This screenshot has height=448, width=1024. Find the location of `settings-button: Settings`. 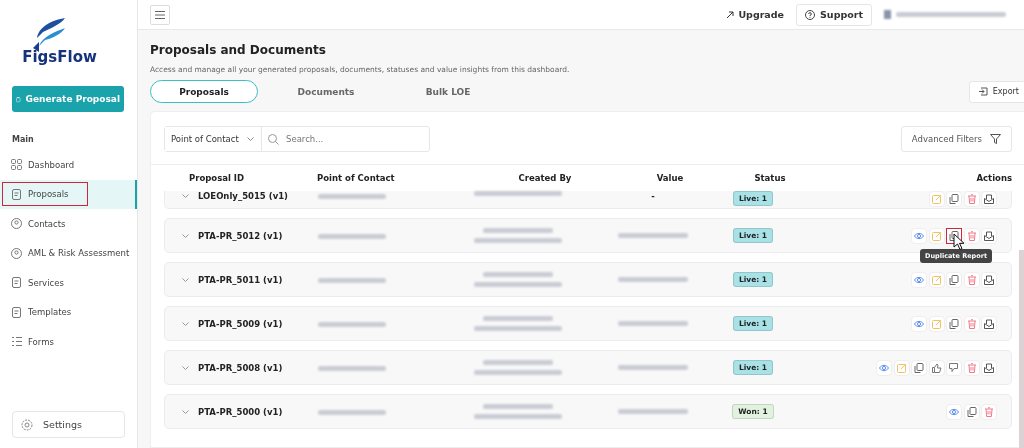

settings-button: Settings is located at coordinates (68, 424).